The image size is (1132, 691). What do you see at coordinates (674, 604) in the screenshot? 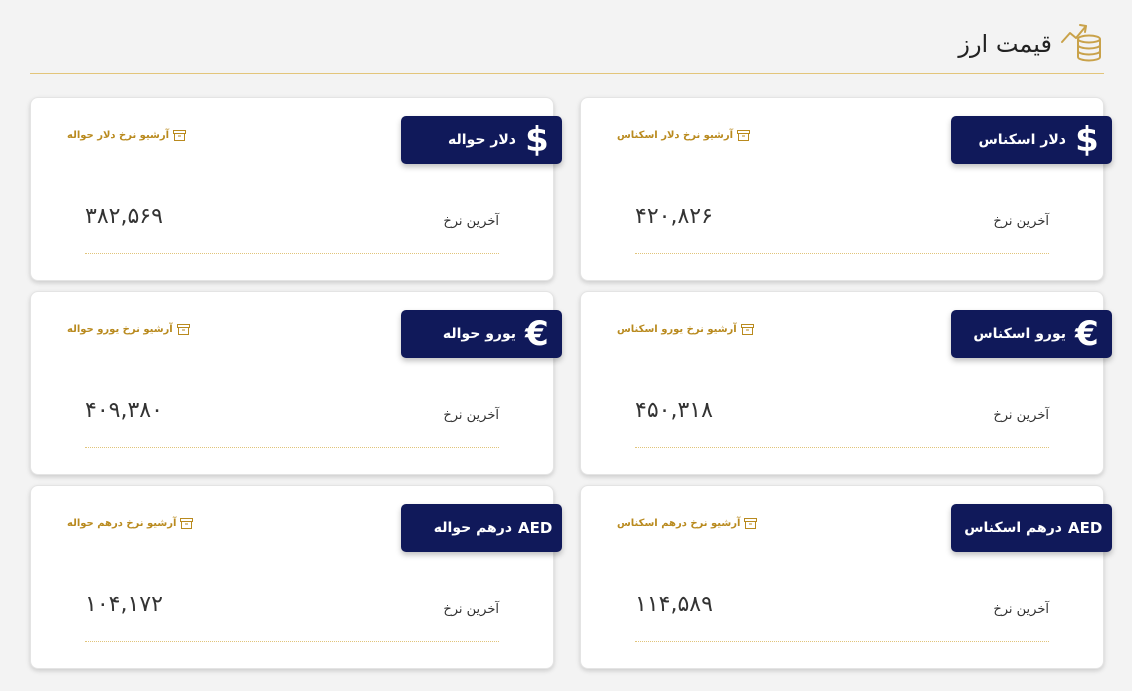
I see `rate-value: ۱۱۴,۵۸۹` at bounding box center [674, 604].